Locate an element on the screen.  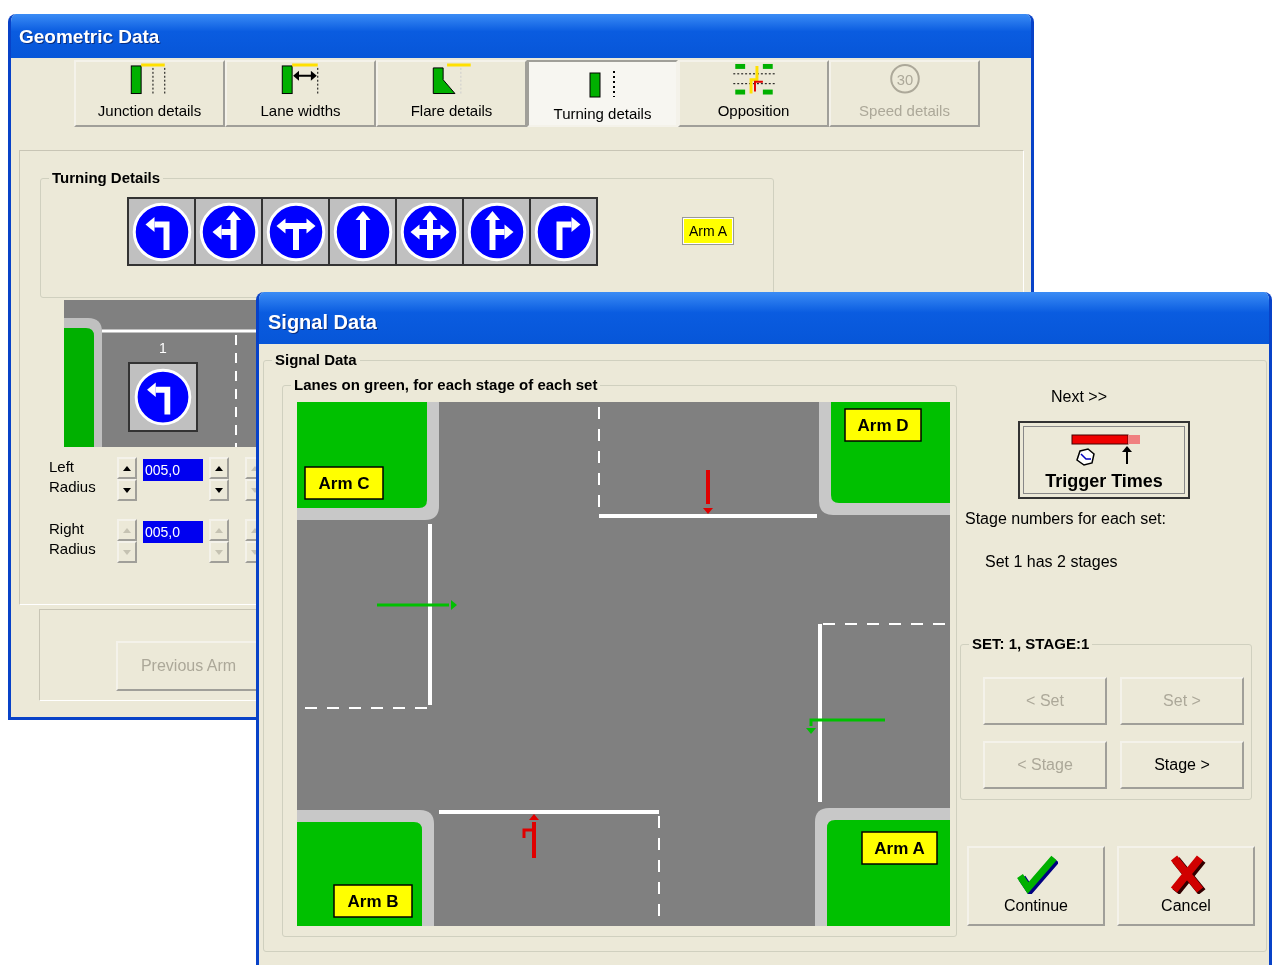
tab: Opposition is located at coordinates (753, 93).